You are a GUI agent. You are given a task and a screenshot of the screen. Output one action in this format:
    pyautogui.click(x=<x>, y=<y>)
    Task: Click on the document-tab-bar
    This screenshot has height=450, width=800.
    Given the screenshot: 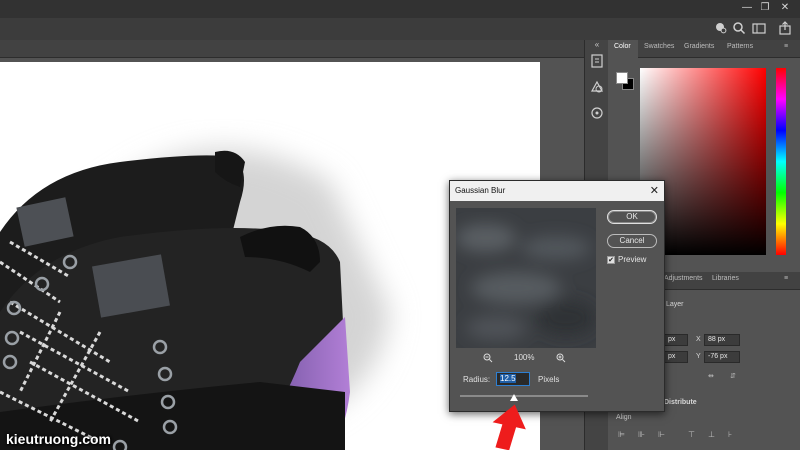 What is the action you would take?
    pyautogui.click(x=292, y=49)
    